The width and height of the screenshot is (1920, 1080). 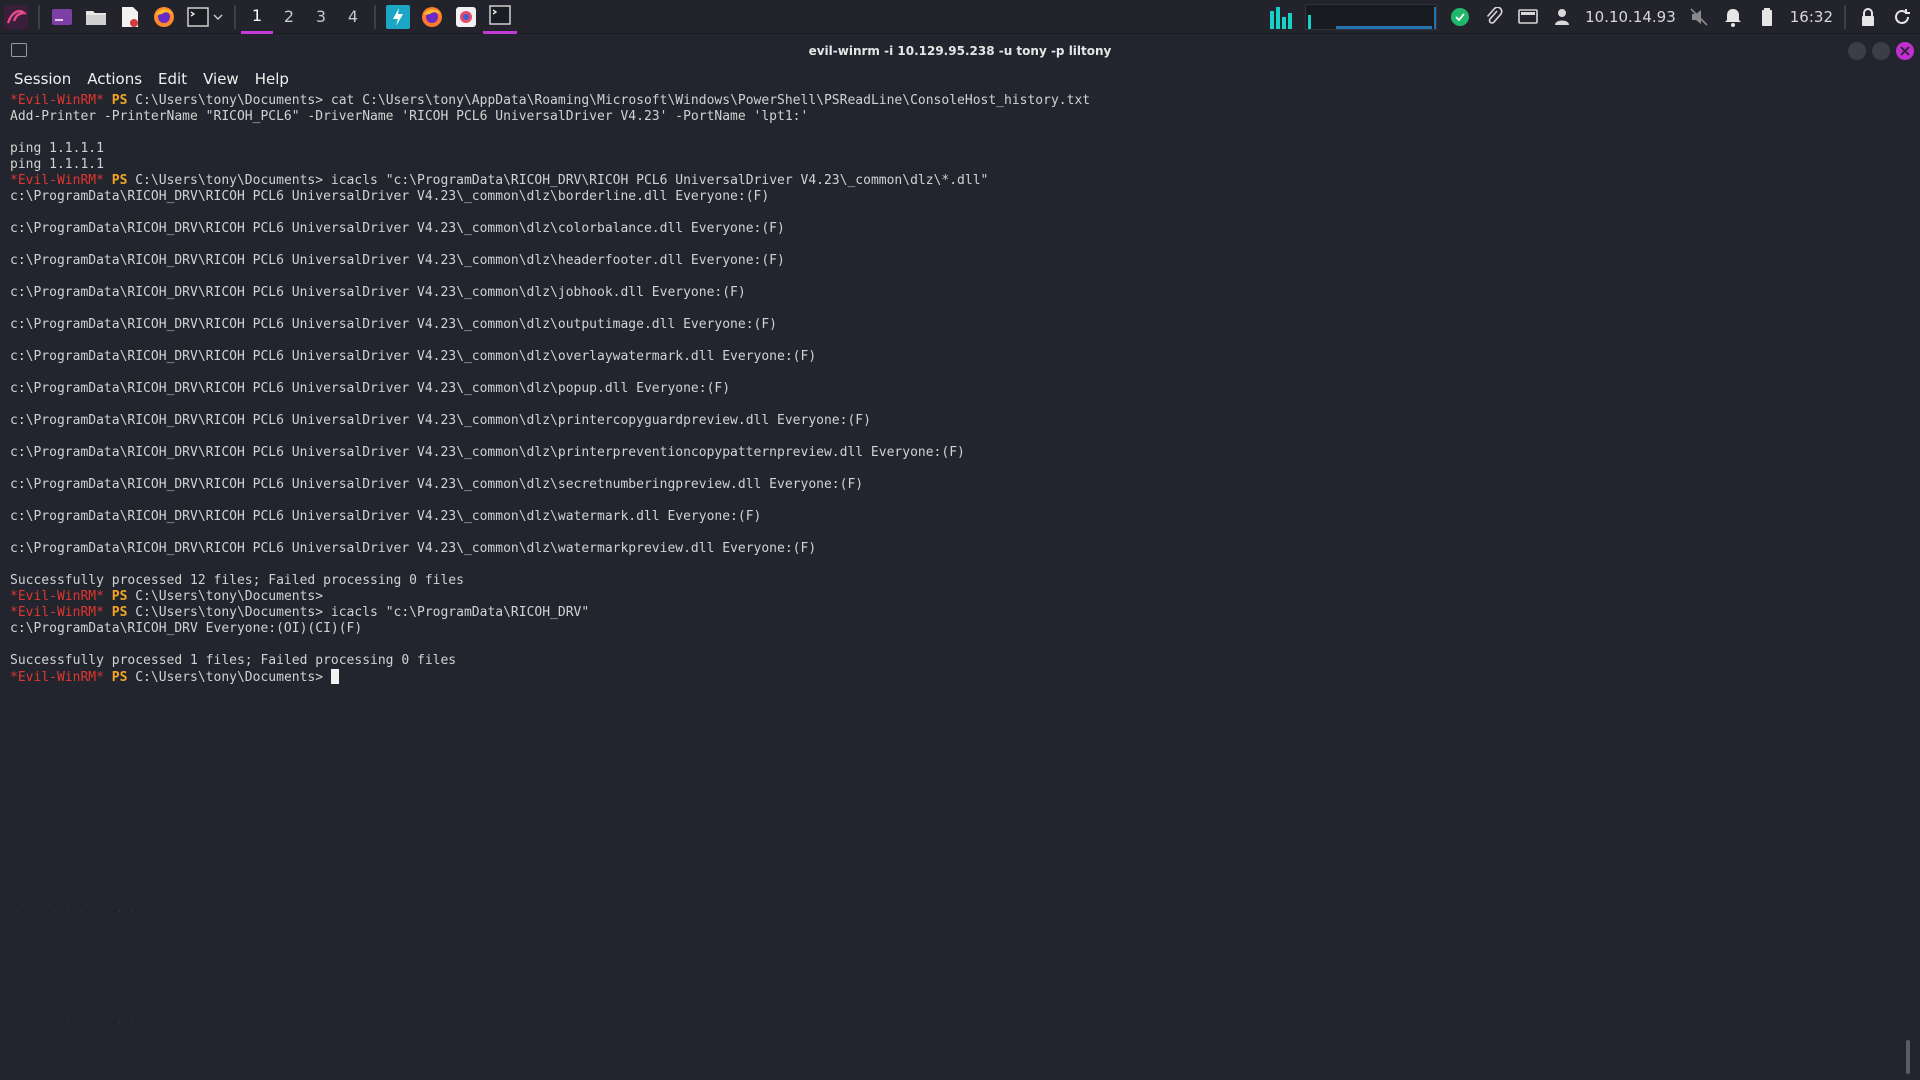 What do you see at coordinates (1733, 17) in the screenshot?
I see `notification-bell-icon` at bounding box center [1733, 17].